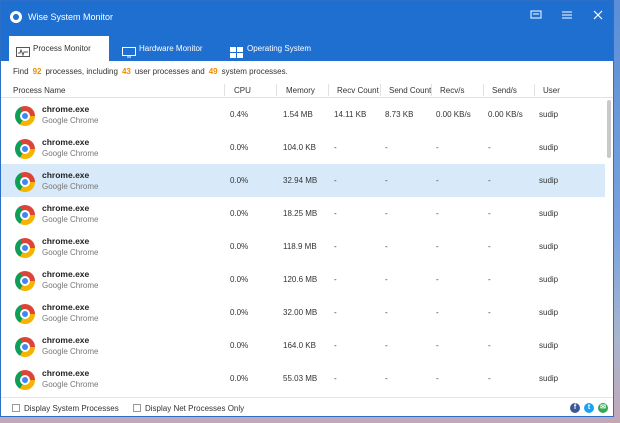 The height and width of the screenshot is (423, 620). I want to click on tab-operating-system: Operating System, so click(277, 48).